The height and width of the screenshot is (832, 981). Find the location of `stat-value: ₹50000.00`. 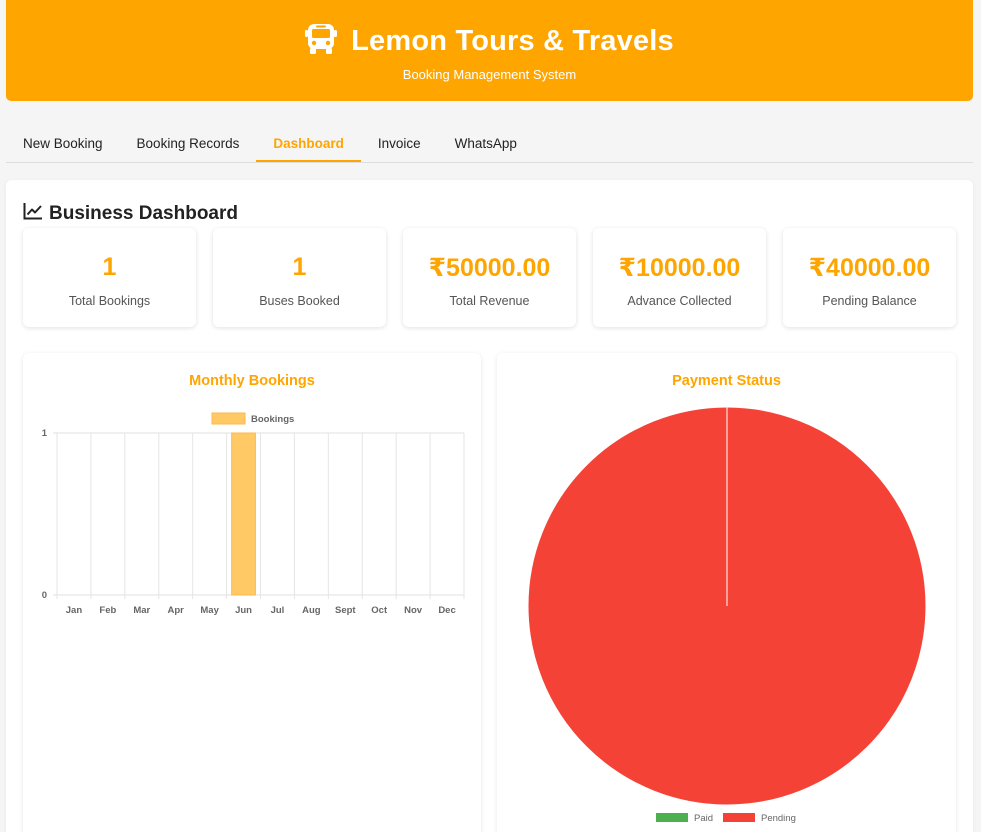

stat-value: ₹50000.00 is located at coordinates (489, 268).